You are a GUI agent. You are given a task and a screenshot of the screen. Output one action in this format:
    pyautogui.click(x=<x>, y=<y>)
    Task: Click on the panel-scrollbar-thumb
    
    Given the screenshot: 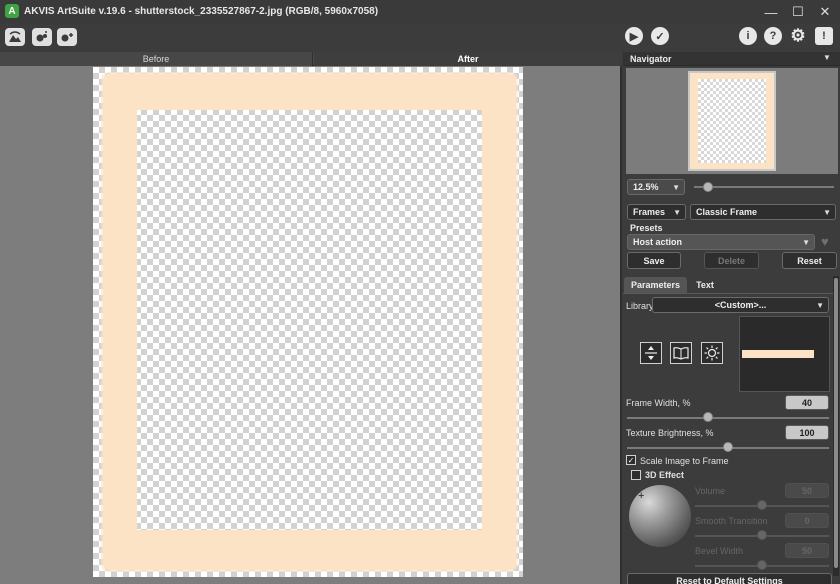 What is the action you would take?
    pyautogui.click(x=836, y=423)
    